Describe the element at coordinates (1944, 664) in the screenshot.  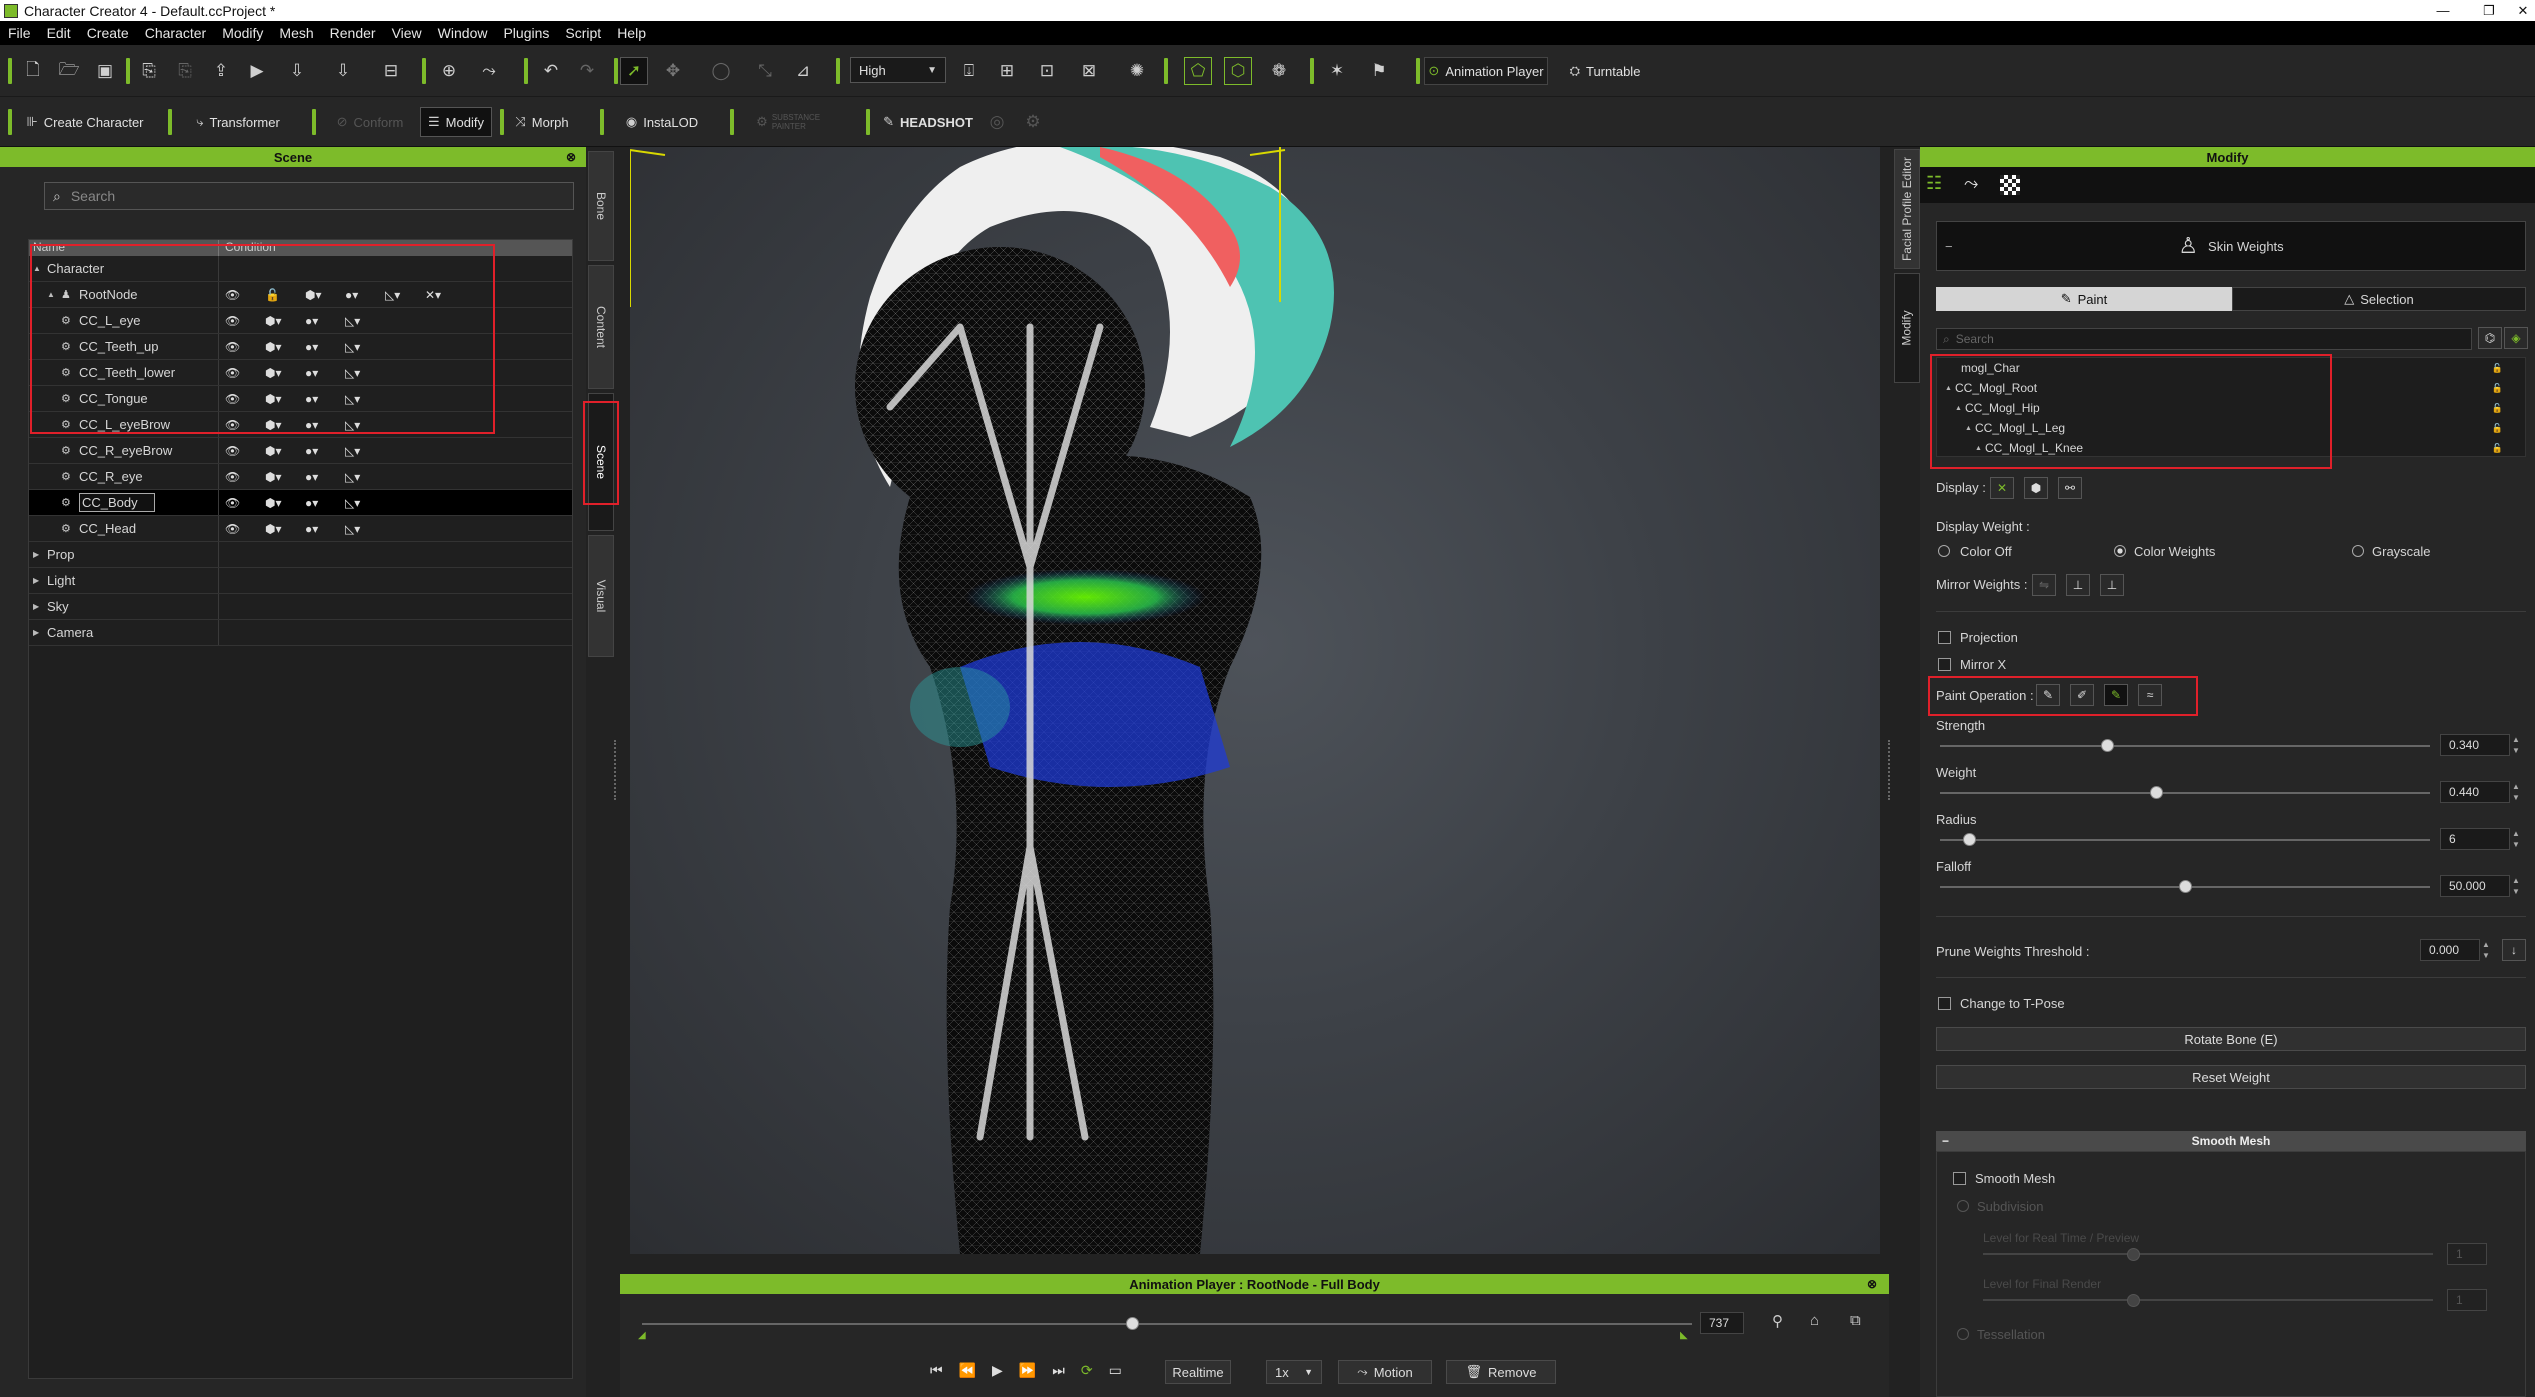
I see `mirror-x-checkbox` at that location.